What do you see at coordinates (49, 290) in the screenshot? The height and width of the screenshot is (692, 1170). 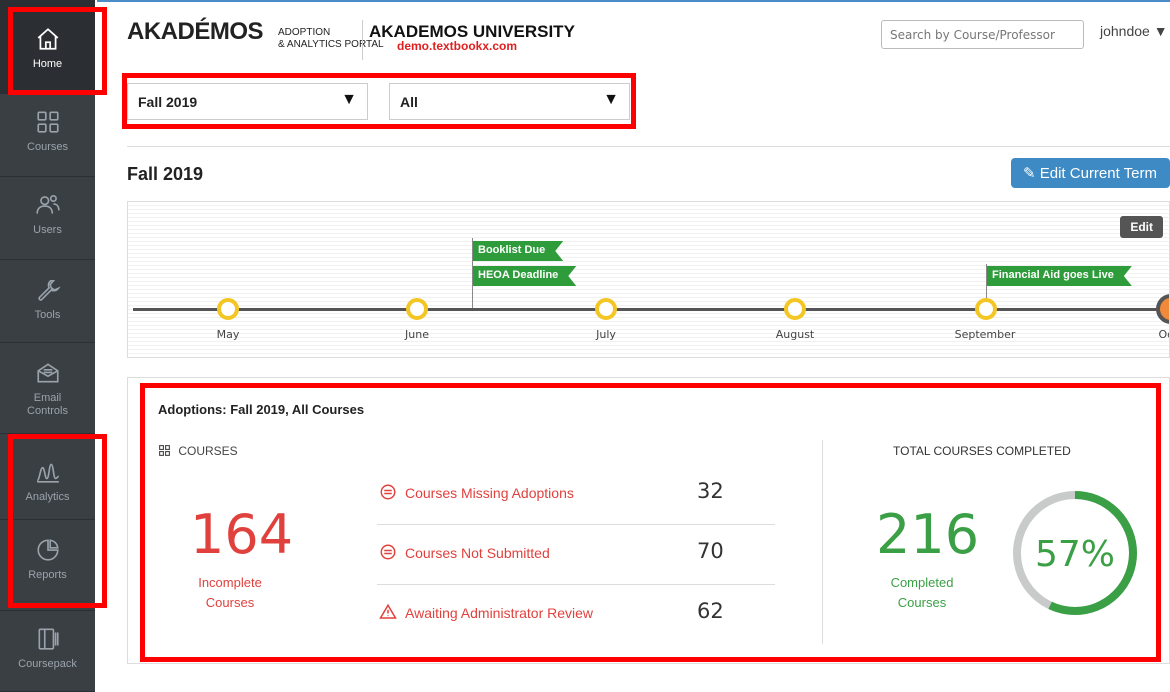 I see `wrench-icon` at bounding box center [49, 290].